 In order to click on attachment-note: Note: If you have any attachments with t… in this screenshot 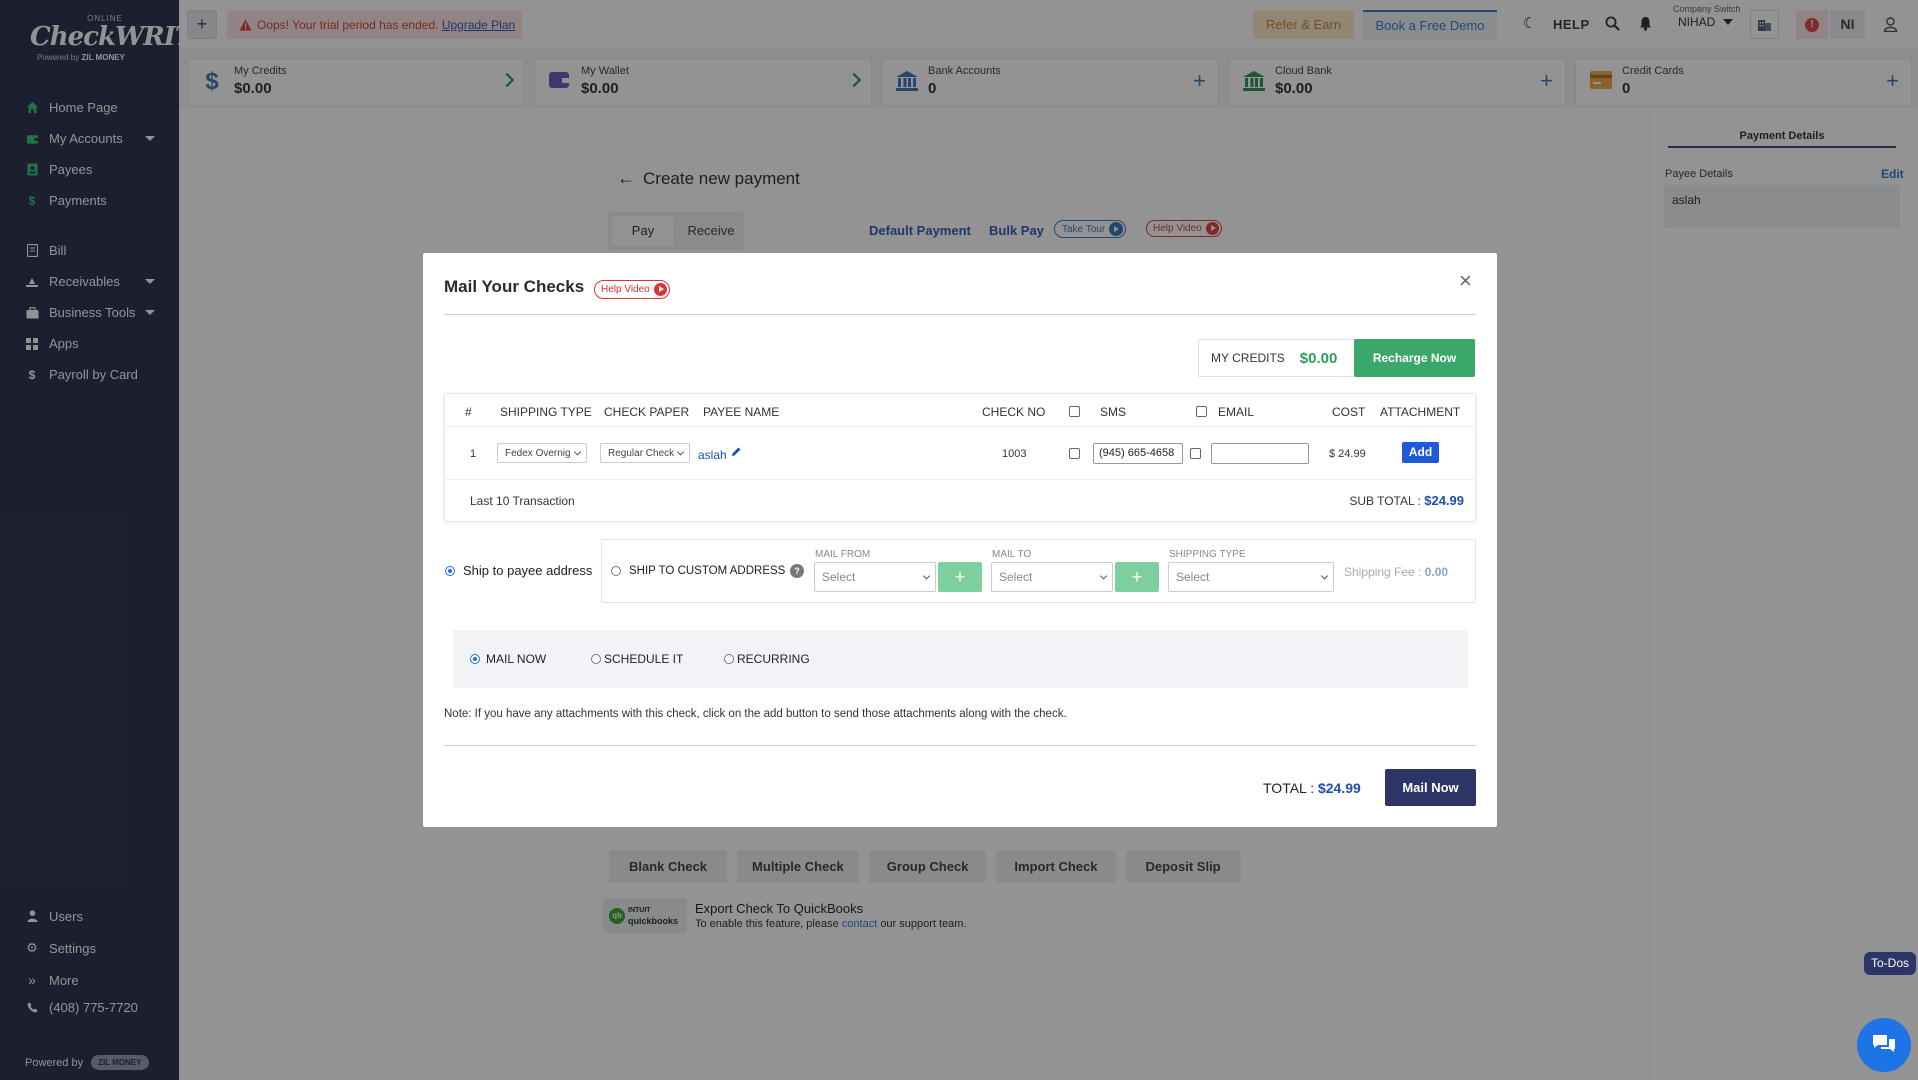, I will do `click(755, 714)`.